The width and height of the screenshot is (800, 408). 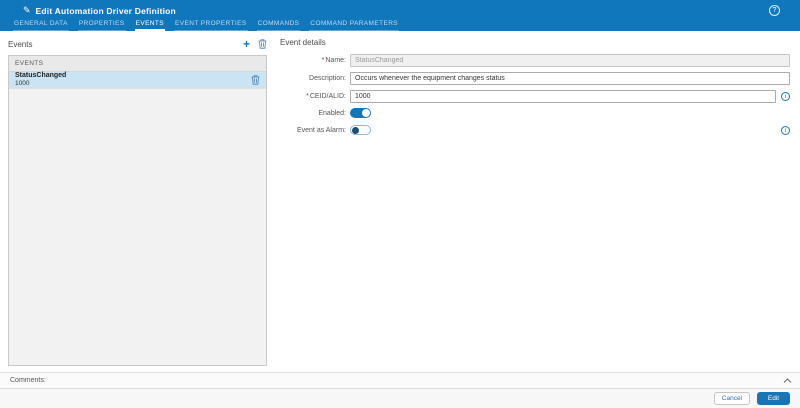 What do you see at coordinates (400, 398) in the screenshot?
I see `action-footer: Cancel Edit` at bounding box center [400, 398].